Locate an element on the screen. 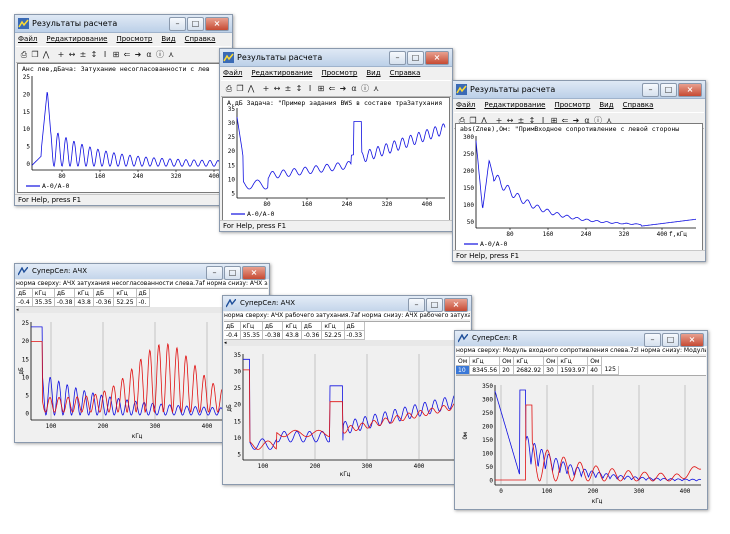 This screenshot has height=534, width=730. grid-data-row: 10 8345.56 20 2682.92 30 1593.97 40 125 is located at coordinates (537, 370).